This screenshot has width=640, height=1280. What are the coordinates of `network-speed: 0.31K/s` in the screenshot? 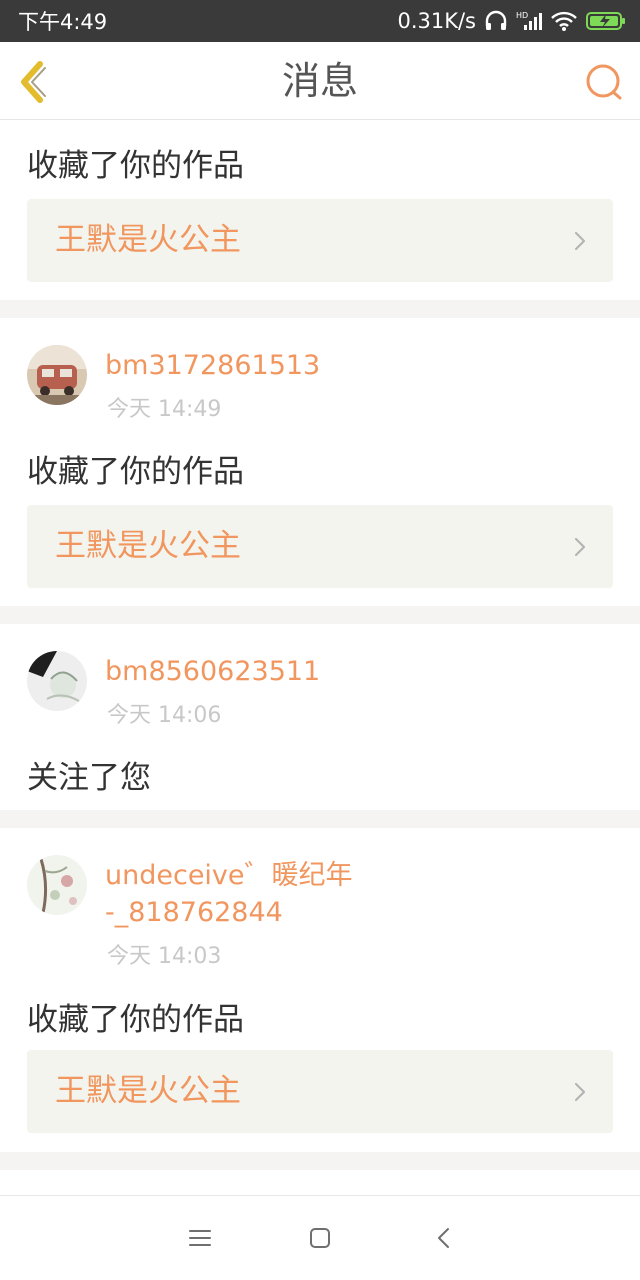 It's located at (436, 21).